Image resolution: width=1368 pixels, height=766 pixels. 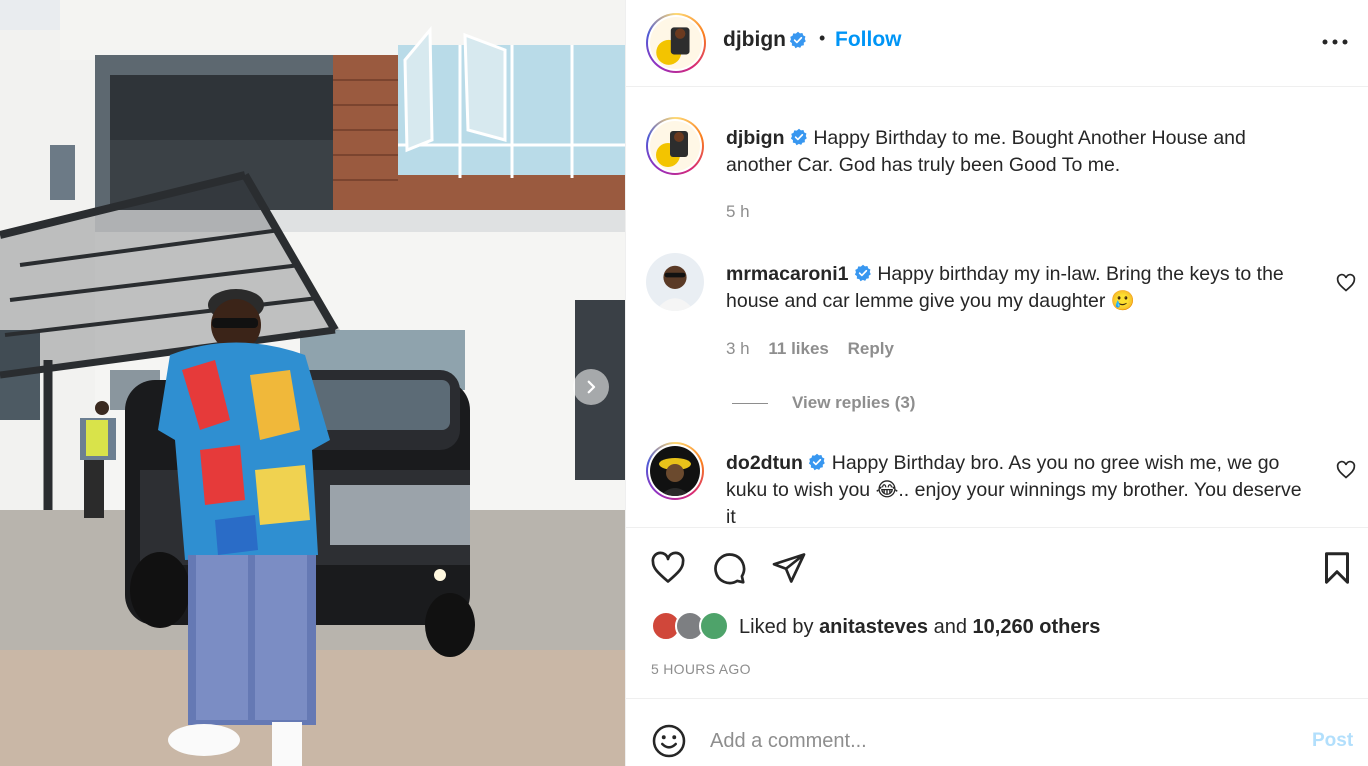 I want to click on more-options-button, so click(x=1335, y=42).